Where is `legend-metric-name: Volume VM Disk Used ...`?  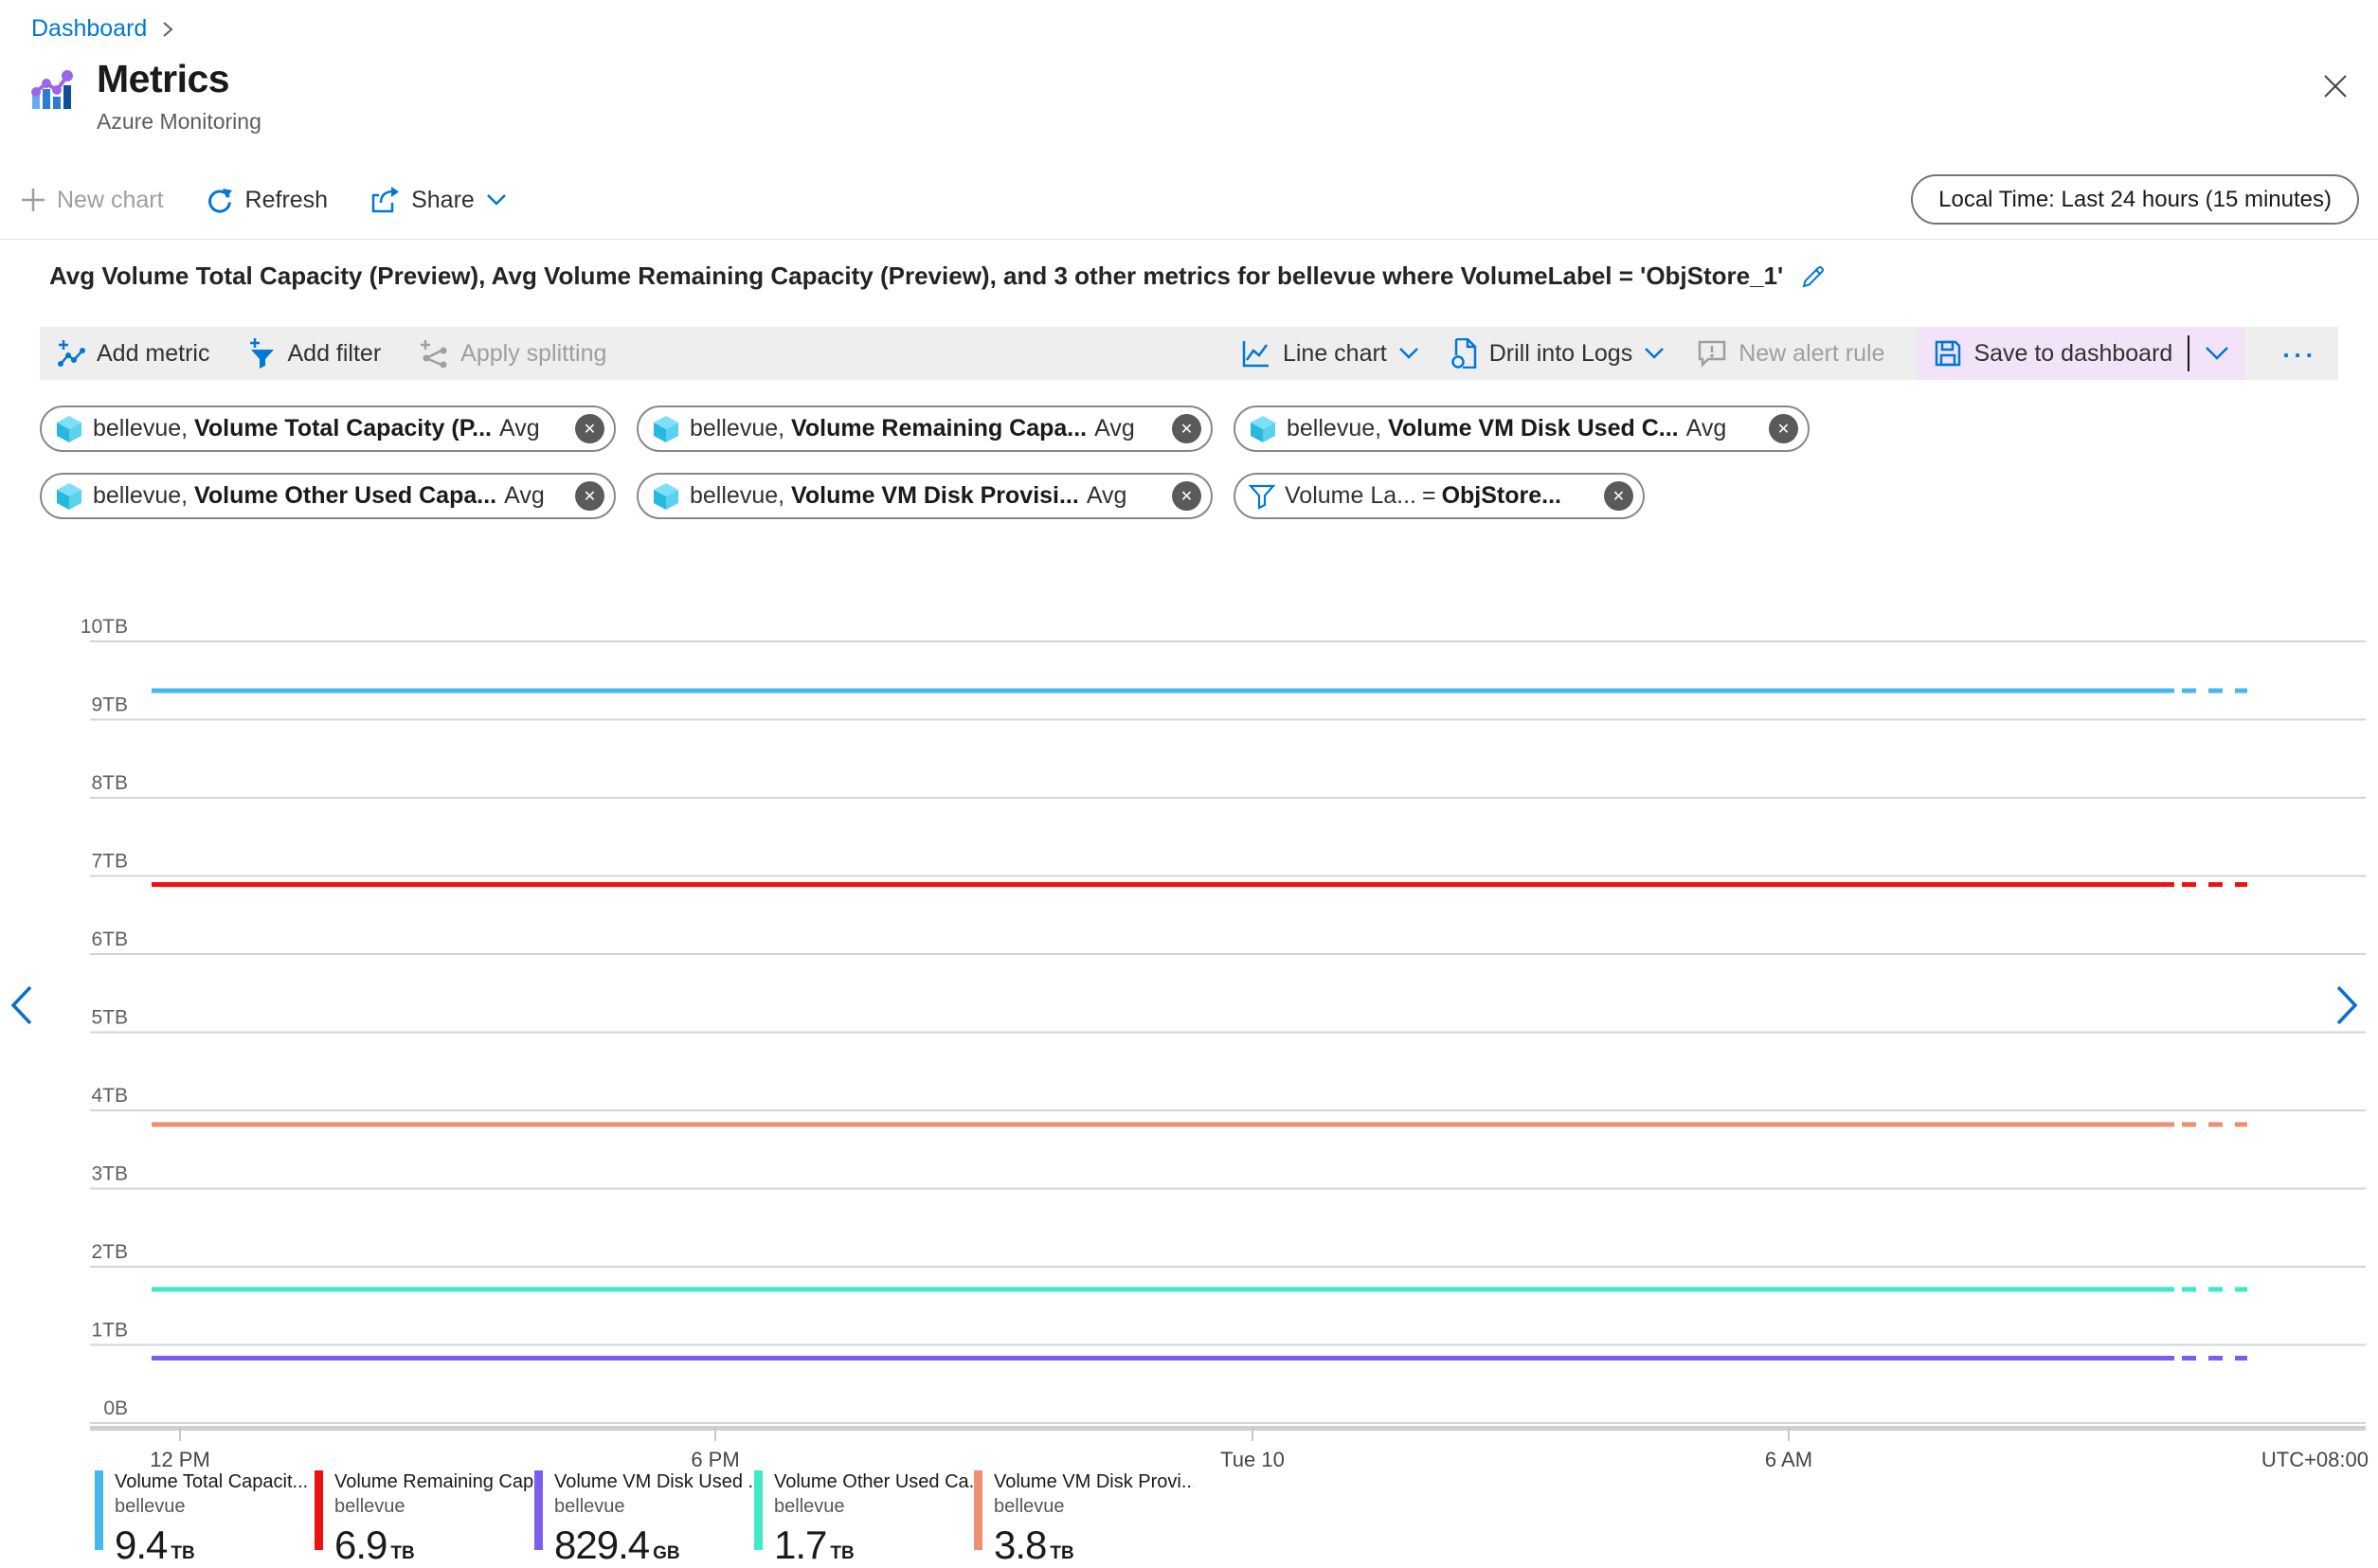 legend-metric-name: Volume VM Disk Used ... is located at coordinates (654, 1481).